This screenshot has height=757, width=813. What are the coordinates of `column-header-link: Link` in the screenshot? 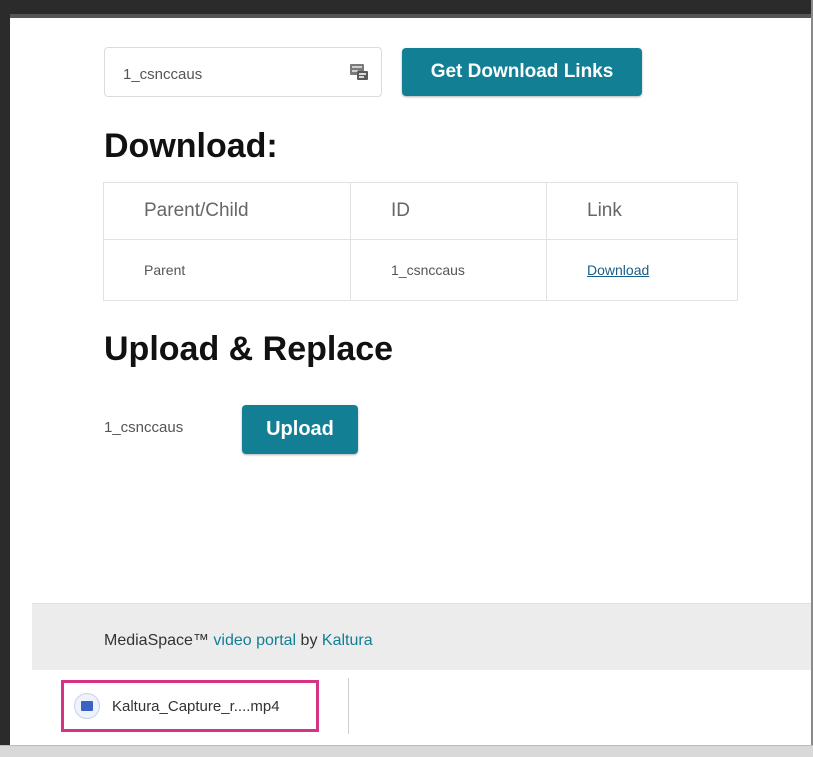 It's located at (642, 211).